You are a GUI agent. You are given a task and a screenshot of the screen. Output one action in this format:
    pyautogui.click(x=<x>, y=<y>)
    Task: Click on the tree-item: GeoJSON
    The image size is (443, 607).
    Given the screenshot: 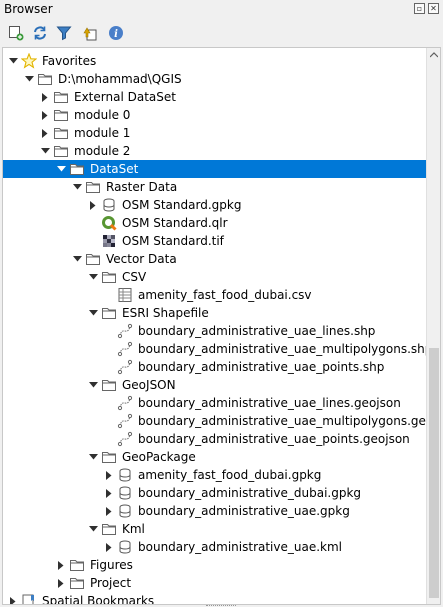 What is the action you would take?
    pyautogui.click(x=215, y=385)
    